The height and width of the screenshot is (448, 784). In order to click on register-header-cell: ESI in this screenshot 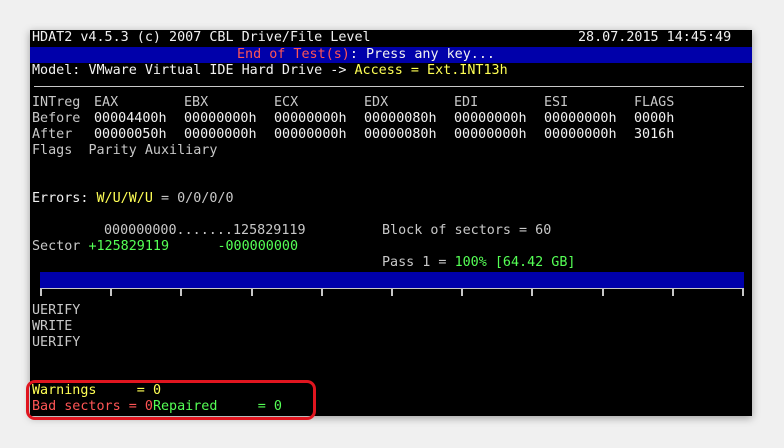, I will do `click(556, 102)`.